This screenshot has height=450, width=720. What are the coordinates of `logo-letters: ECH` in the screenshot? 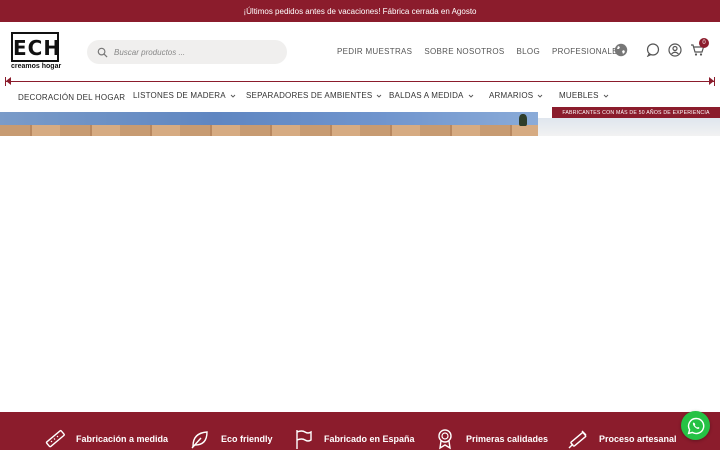 It's located at (37, 48).